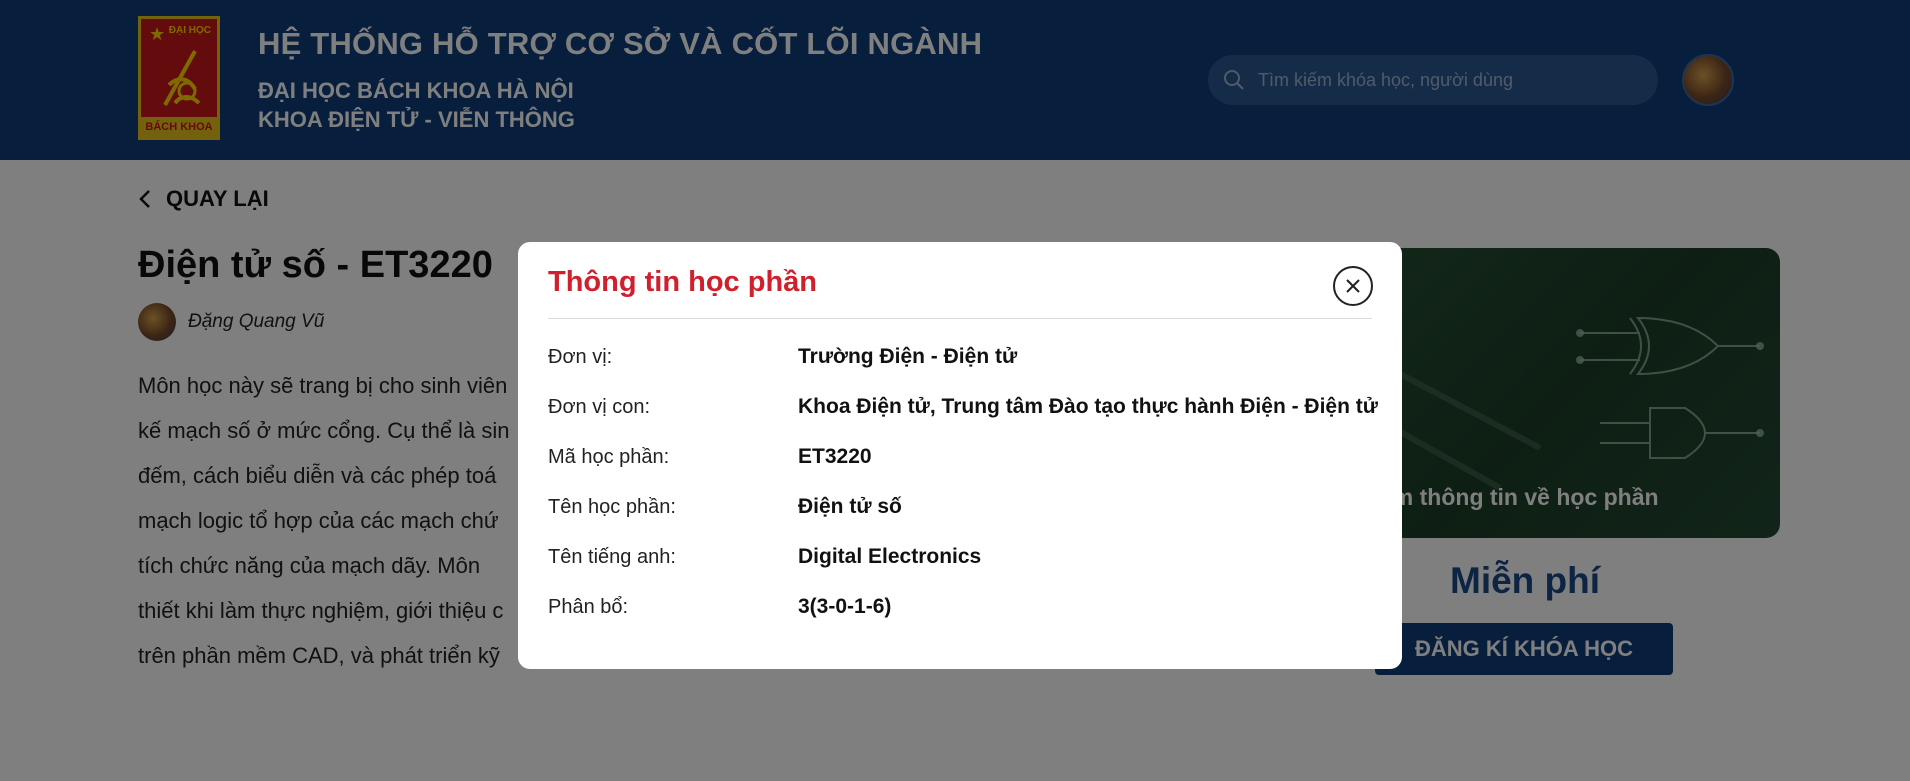 This screenshot has width=1910, height=781. What do you see at coordinates (890, 556) in the screenshot?
I see `info-value: Digital Electronics` at bounding box center [890, 556].